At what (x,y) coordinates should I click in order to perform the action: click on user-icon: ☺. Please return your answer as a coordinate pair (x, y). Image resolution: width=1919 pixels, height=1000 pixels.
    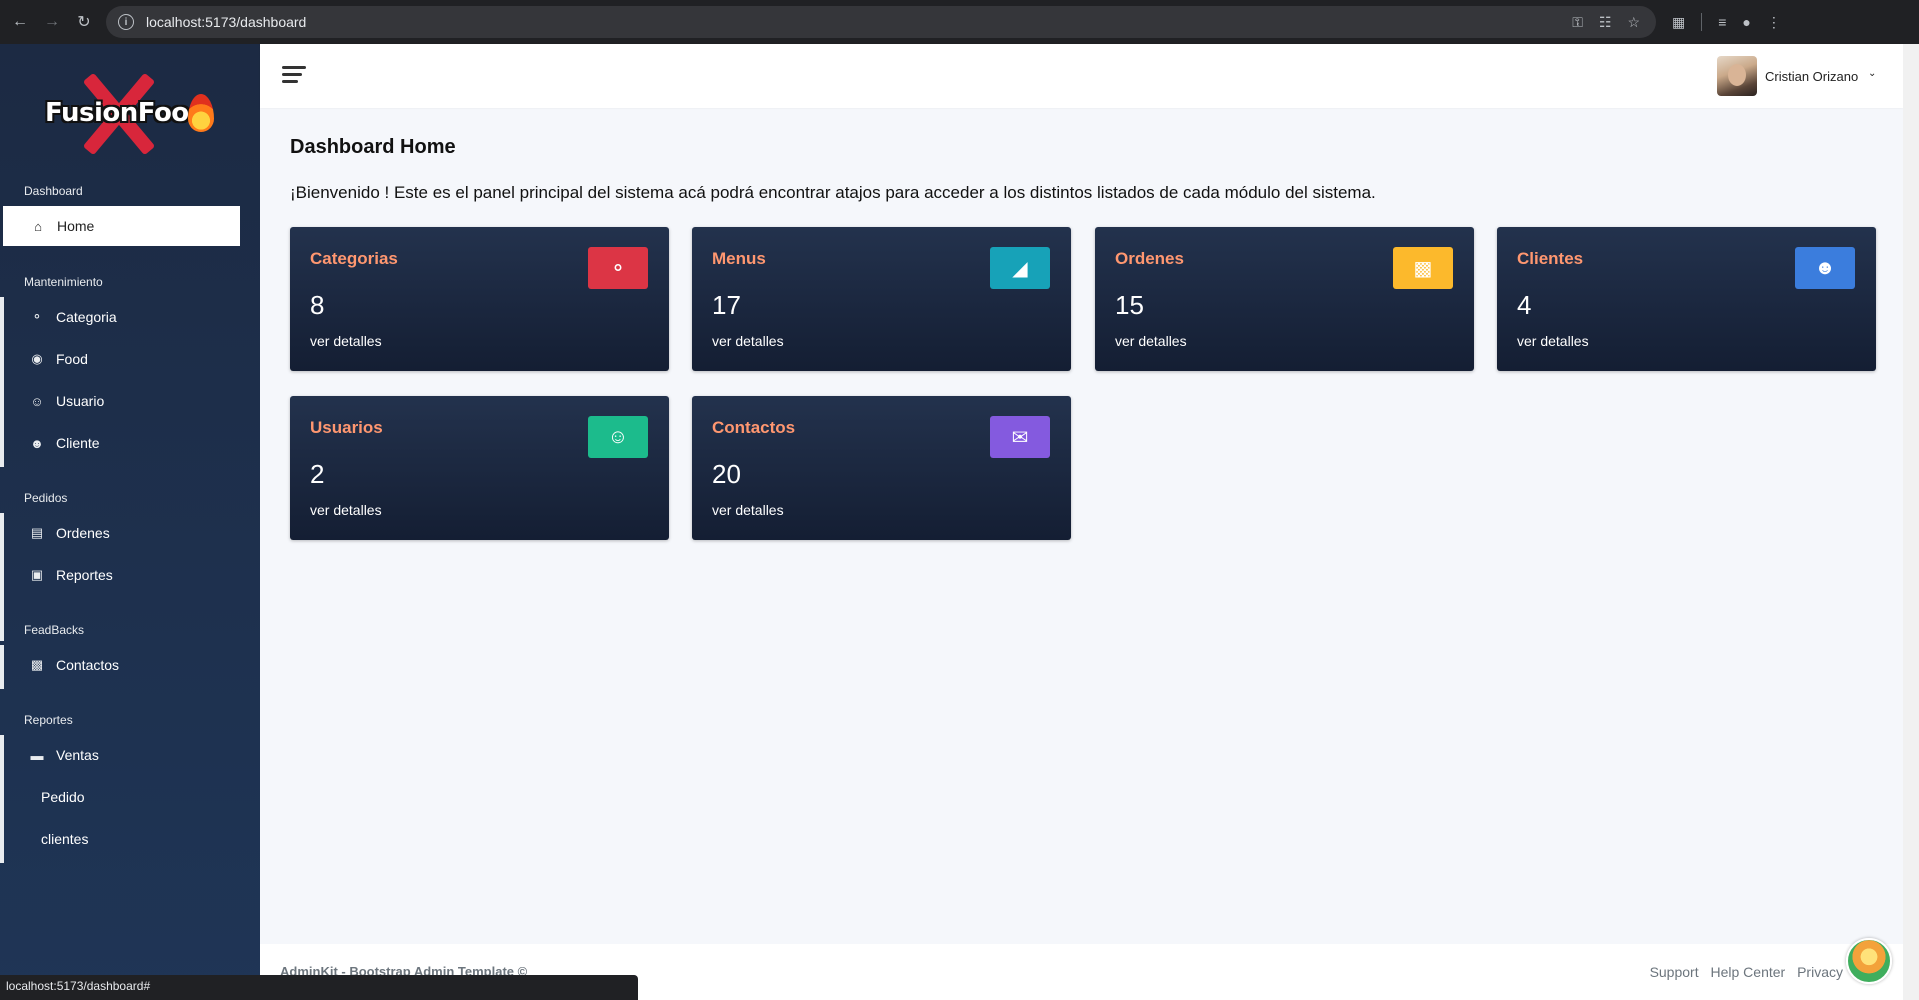
    Looking at the image, I should click on (37, 401).